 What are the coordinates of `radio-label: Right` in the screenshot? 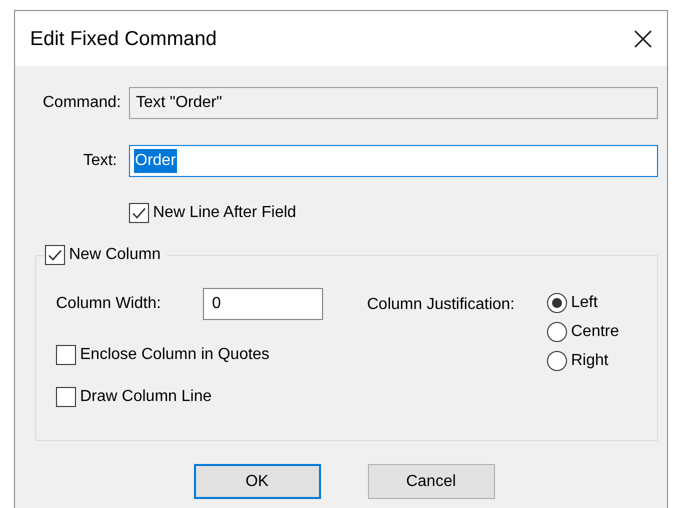 It's located at (589, 360).